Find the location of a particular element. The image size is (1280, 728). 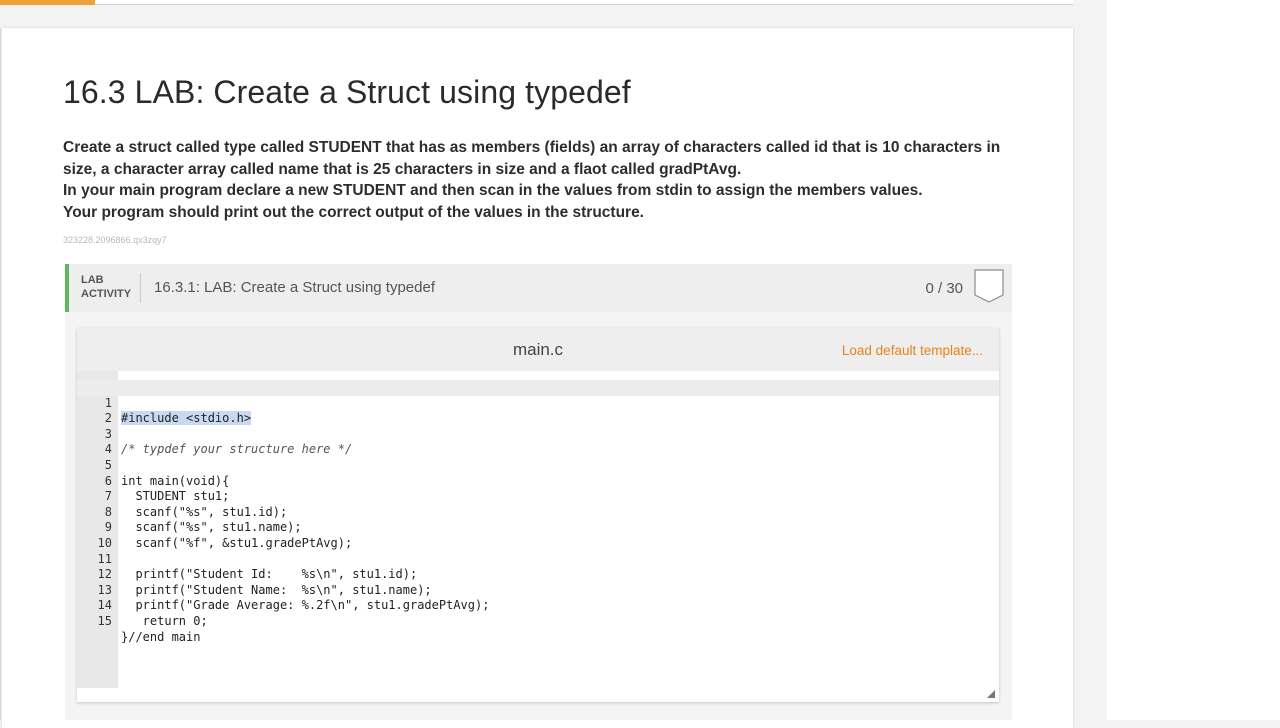

top-navigation-bar is located at coordinates (536, 2).